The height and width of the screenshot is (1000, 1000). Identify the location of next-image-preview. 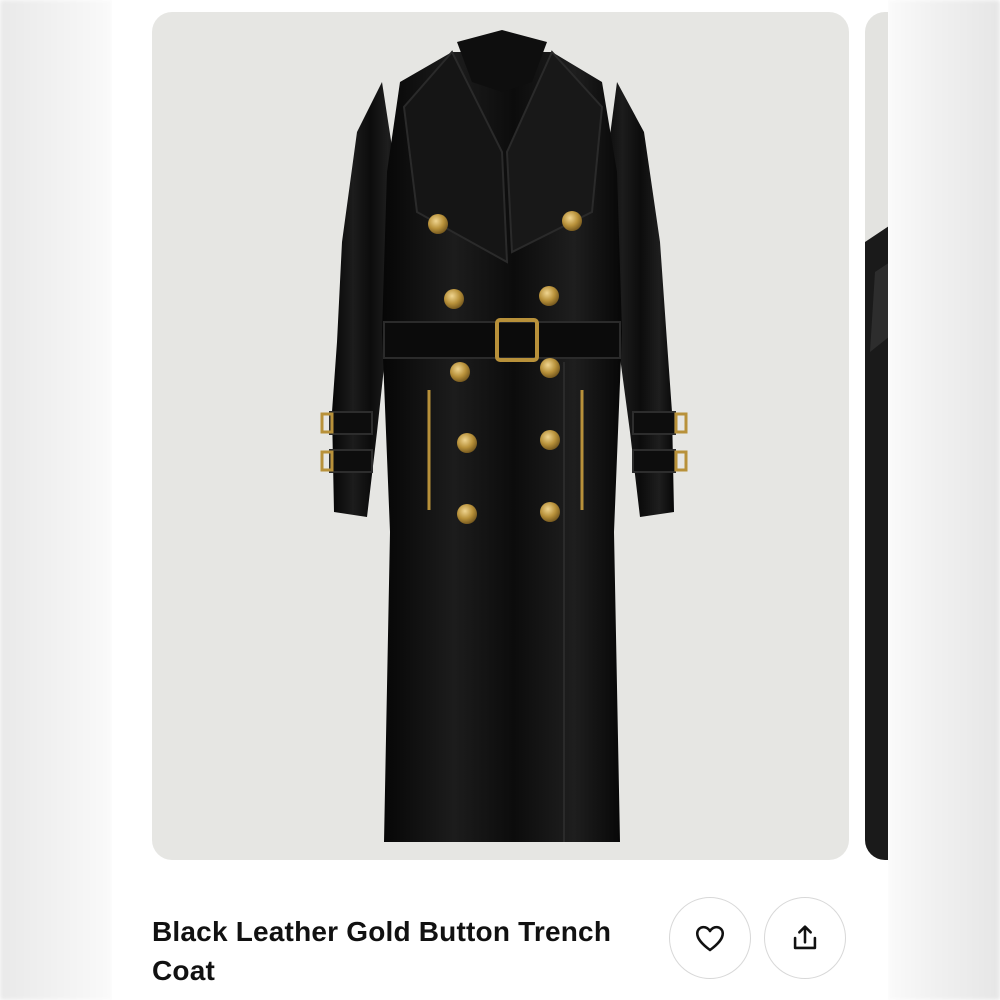
(876, 543).